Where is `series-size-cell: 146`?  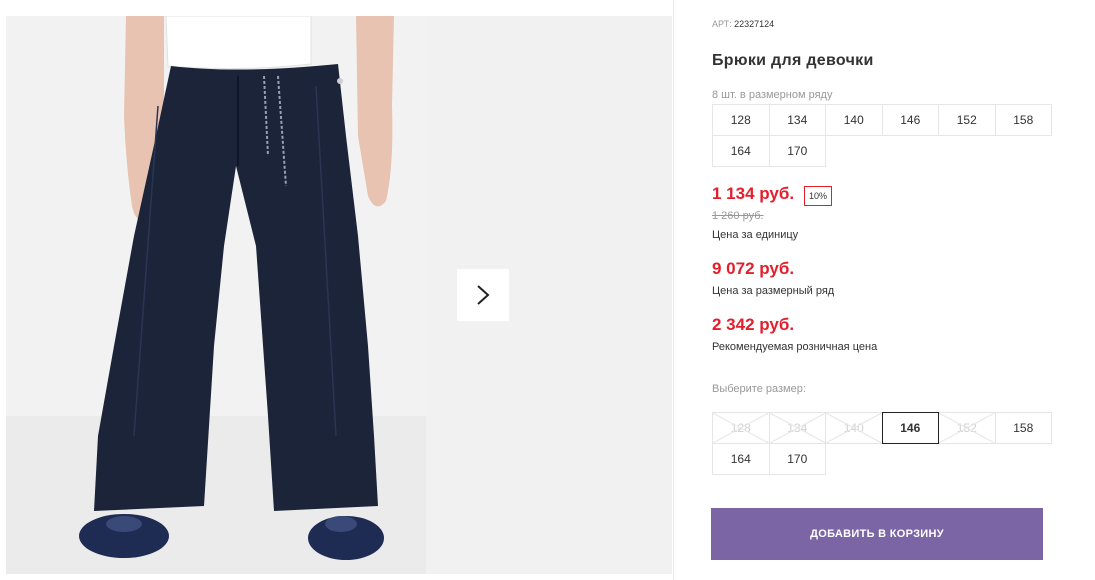
series-size-cell: 146 is located at coordinates (910, 120).